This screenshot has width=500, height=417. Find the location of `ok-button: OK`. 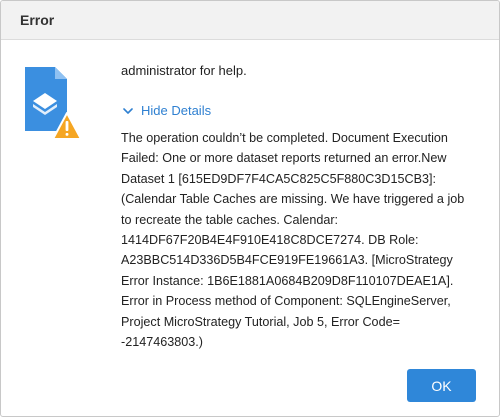

ok-button: OK is located at coordinates (441, 385).